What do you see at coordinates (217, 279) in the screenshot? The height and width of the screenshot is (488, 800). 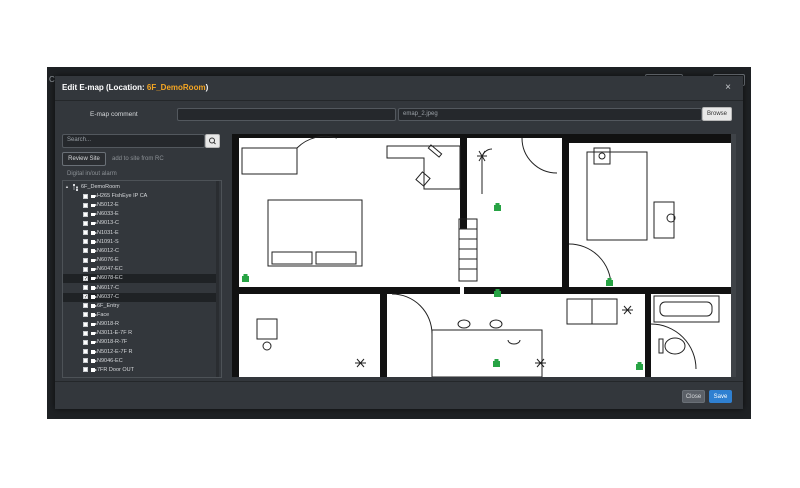 I see `tree-scrollbar` at bounding box center [217, 279].